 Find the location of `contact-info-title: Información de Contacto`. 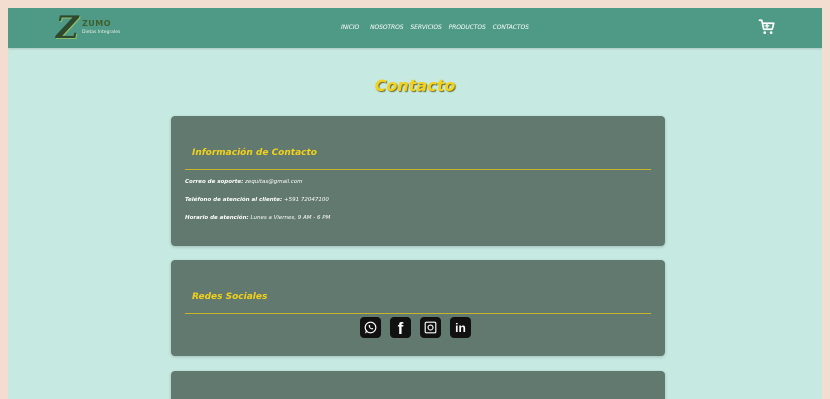

contact-info-title: Información de Contacto is located at coordinates (254, 153).